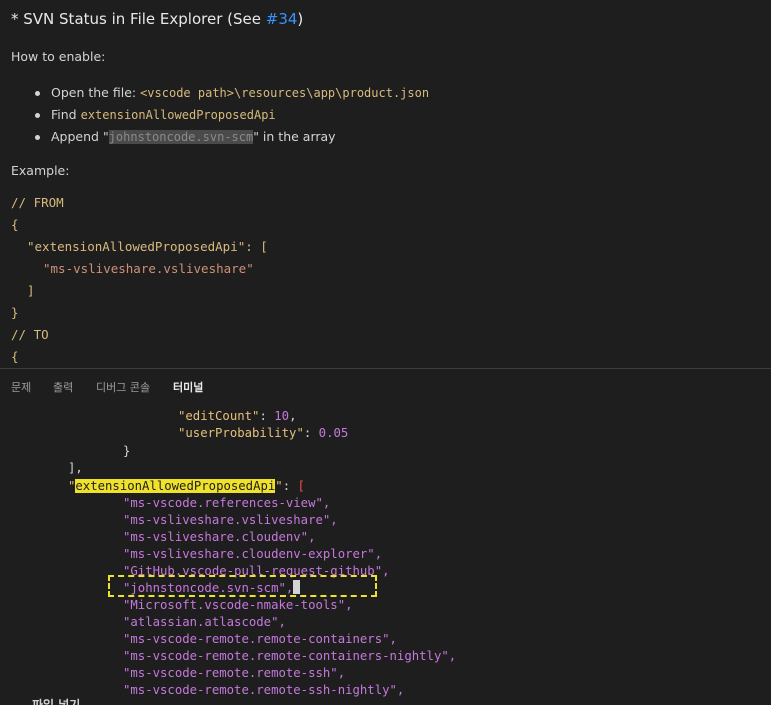 The image size is (771, 705). Describe the element at coordinates (219, 416) in the screenshot. I see `json-key: "editCount"` at that location.